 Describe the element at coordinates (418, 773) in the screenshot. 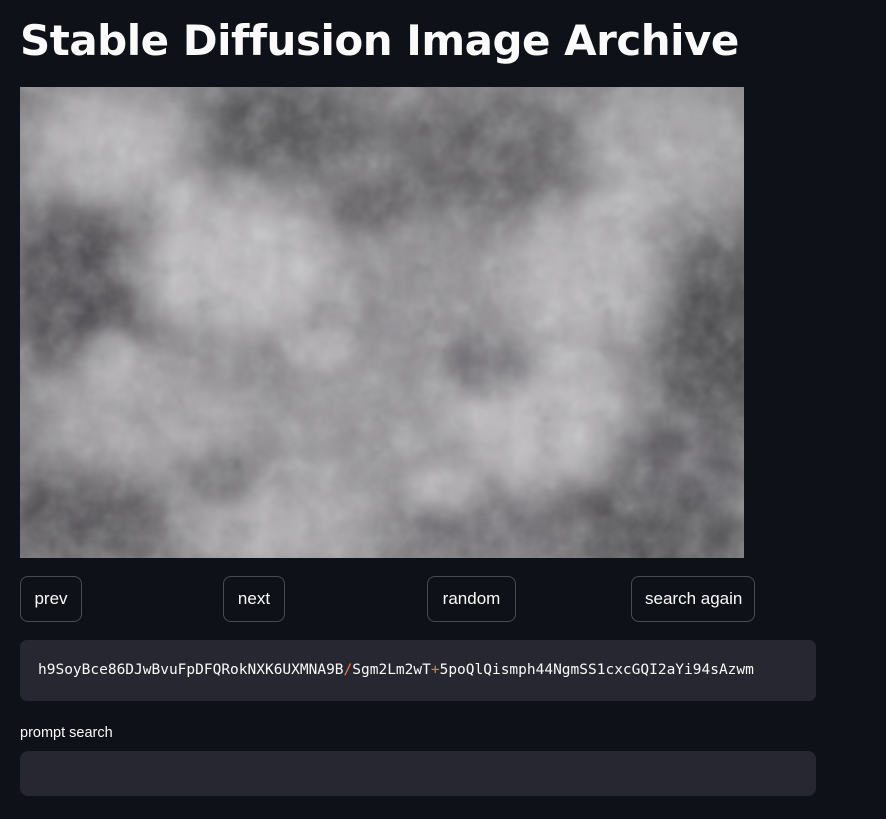

I see `prompt-search-input` at that location.